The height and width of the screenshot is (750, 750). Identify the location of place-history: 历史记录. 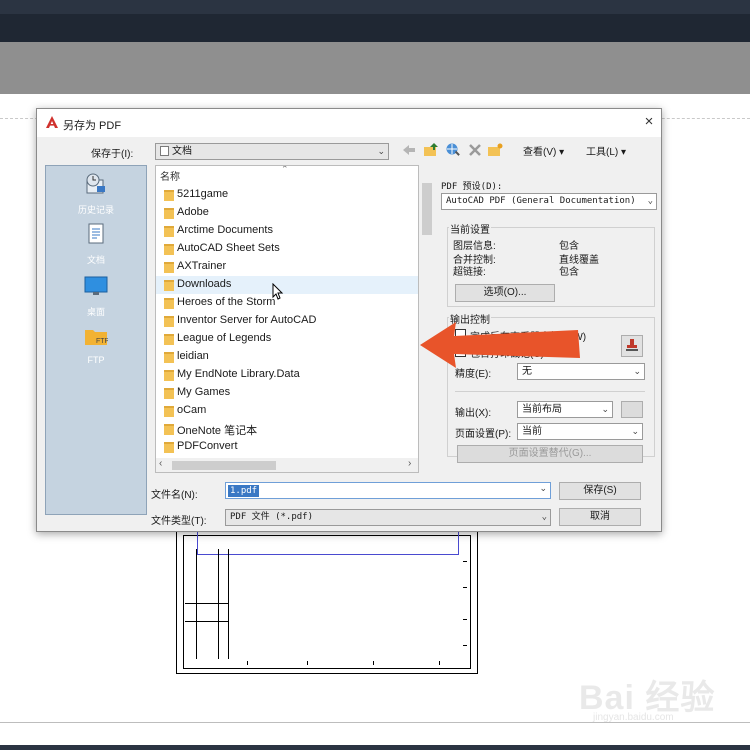
(96, 194).